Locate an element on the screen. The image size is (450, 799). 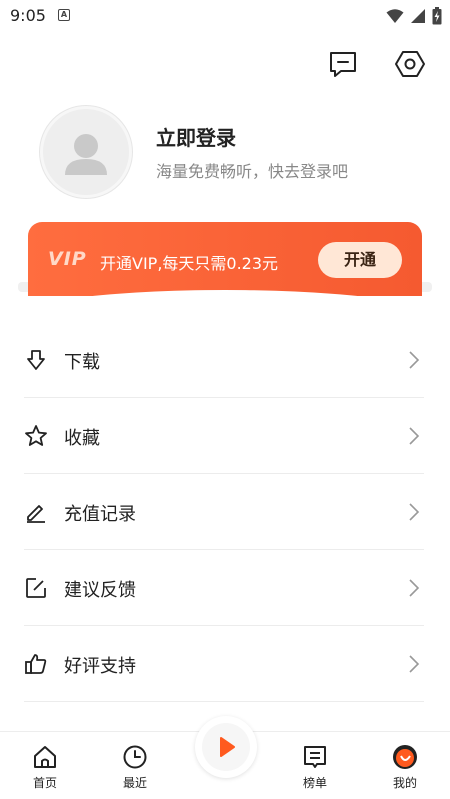
battery-icon is located at coordinates (437, 16).